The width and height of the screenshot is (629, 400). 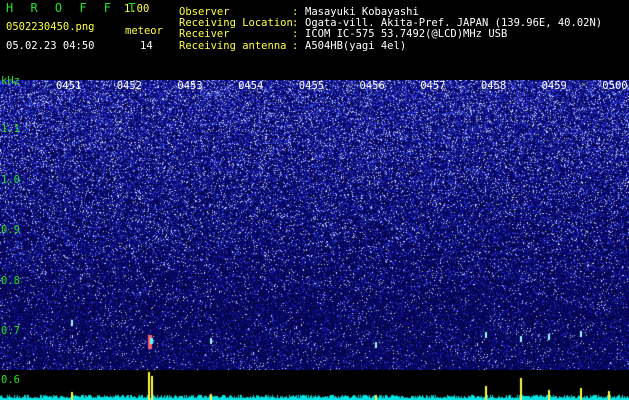 What do you see at coordinates (50, 27) in the screenshot?
I see `file-name: 0502230450.png` at bounding box center [50, 27].